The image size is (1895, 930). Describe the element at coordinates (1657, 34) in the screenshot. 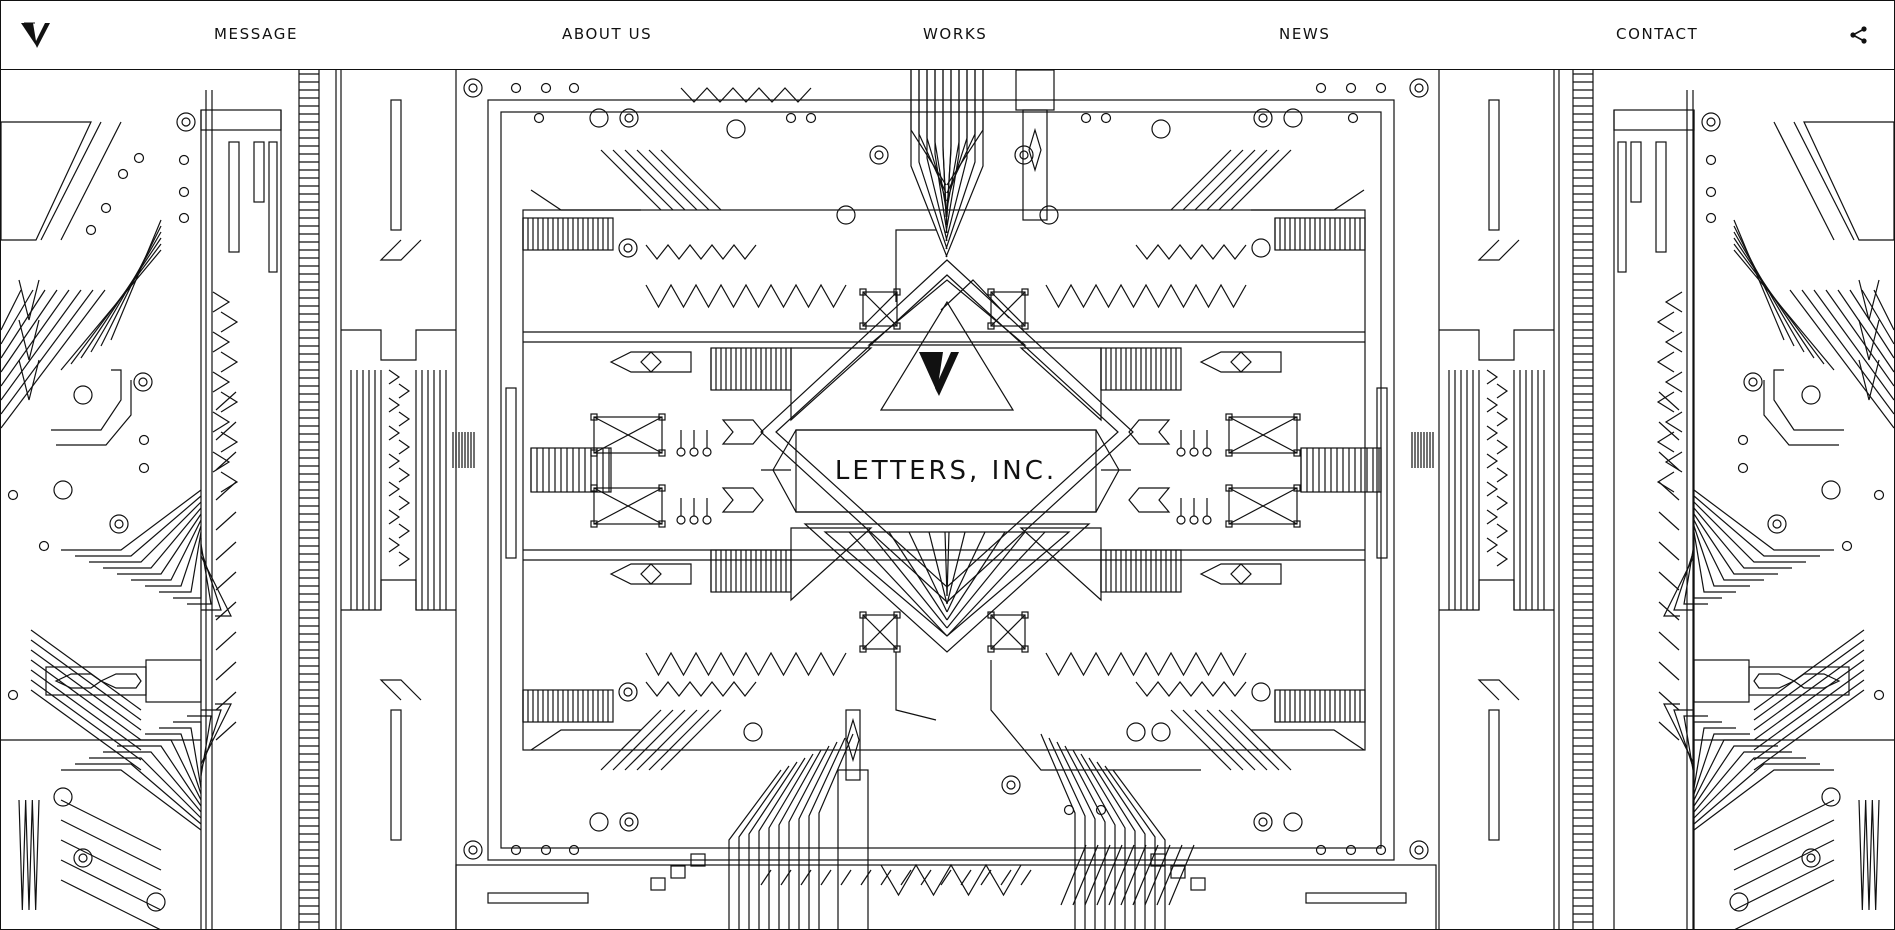

I see `nav-contact: CONTACT` at that location.